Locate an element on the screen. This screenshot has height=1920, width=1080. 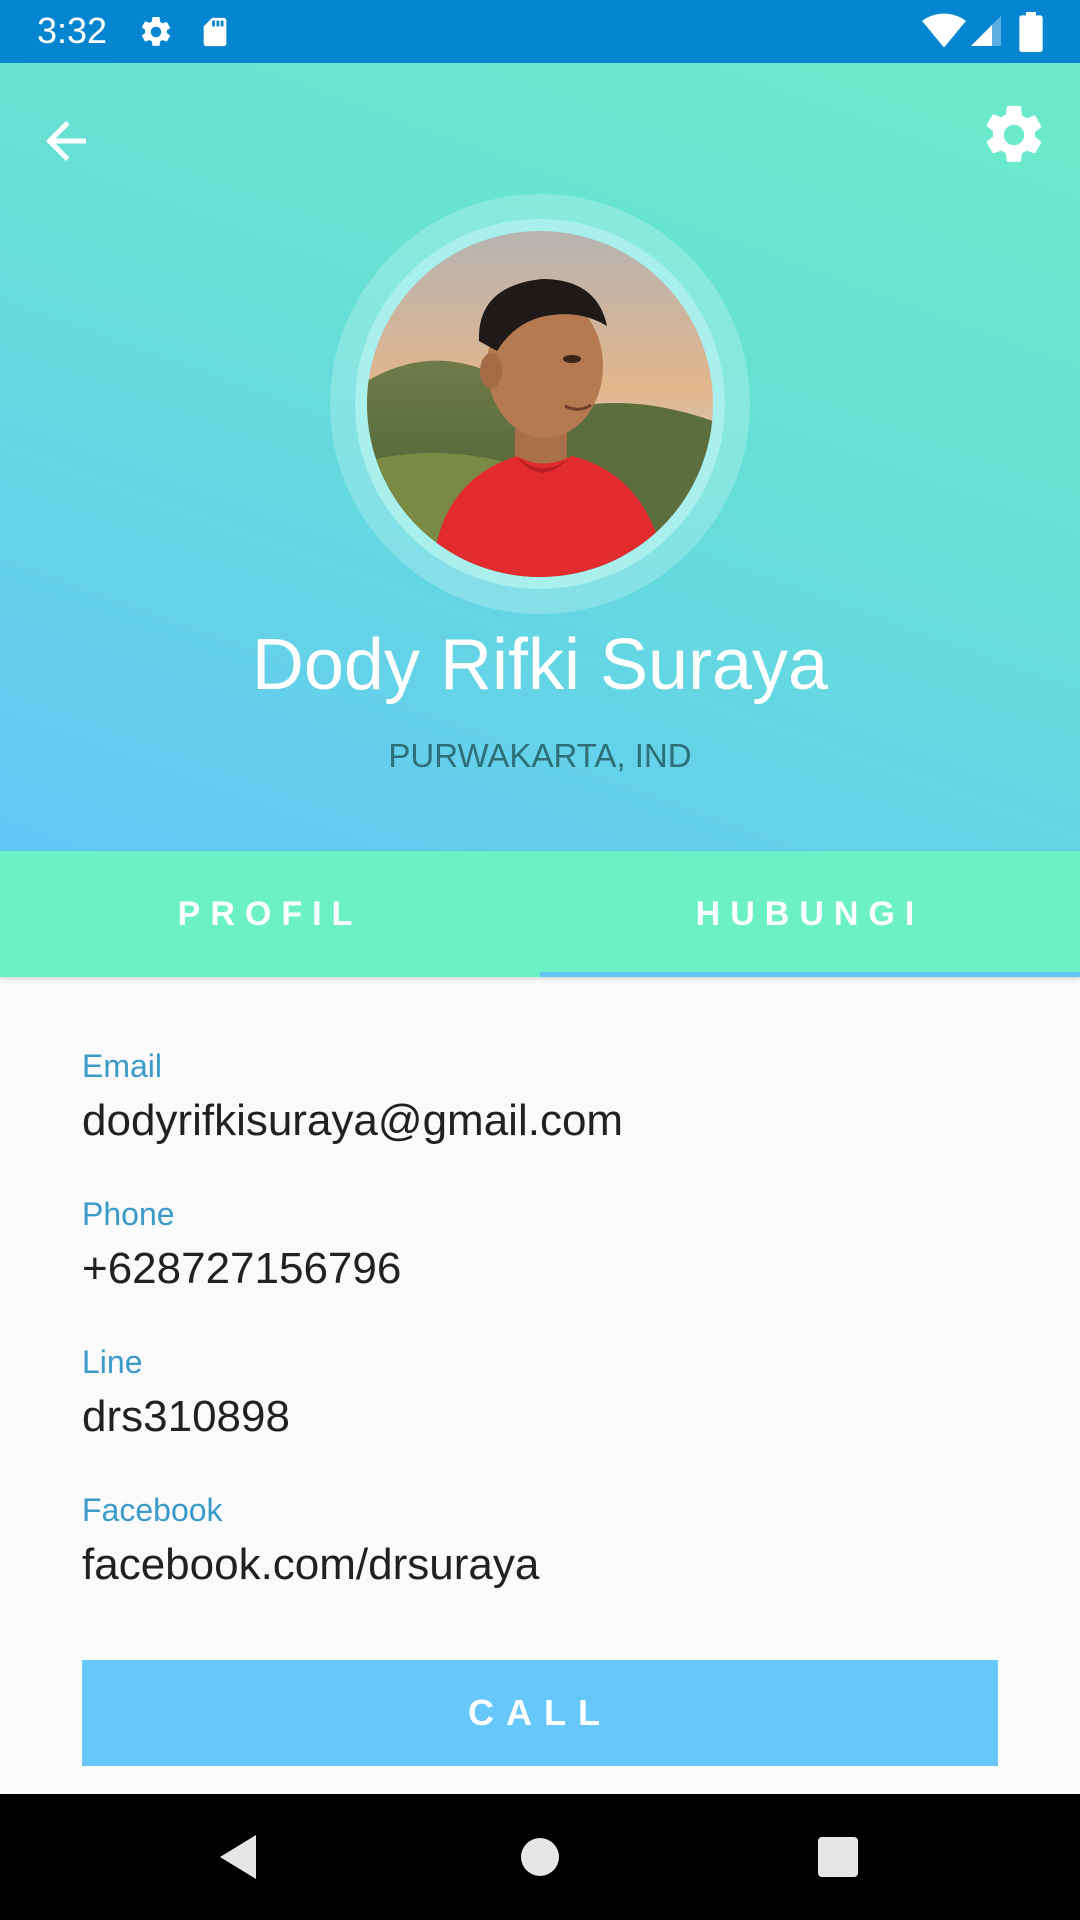
profile-name: Dody Rifki Suraya is located at coordinates (540, 665).